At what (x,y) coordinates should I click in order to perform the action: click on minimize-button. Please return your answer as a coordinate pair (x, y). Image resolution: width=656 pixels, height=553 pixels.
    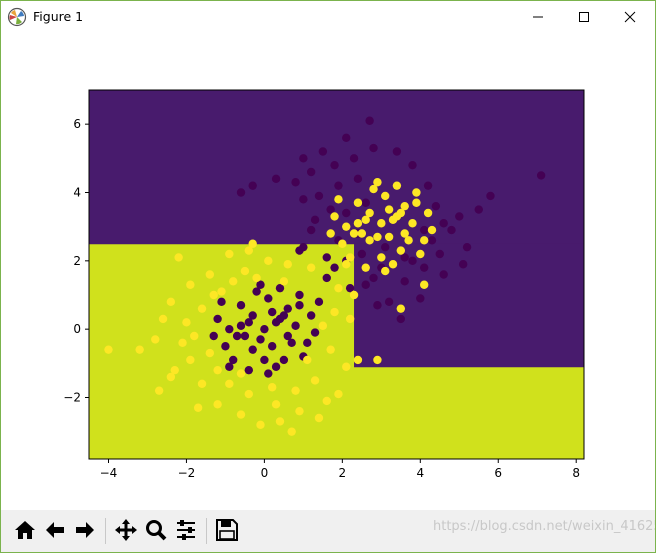
    Looking at the image, I should click on (538, 16).